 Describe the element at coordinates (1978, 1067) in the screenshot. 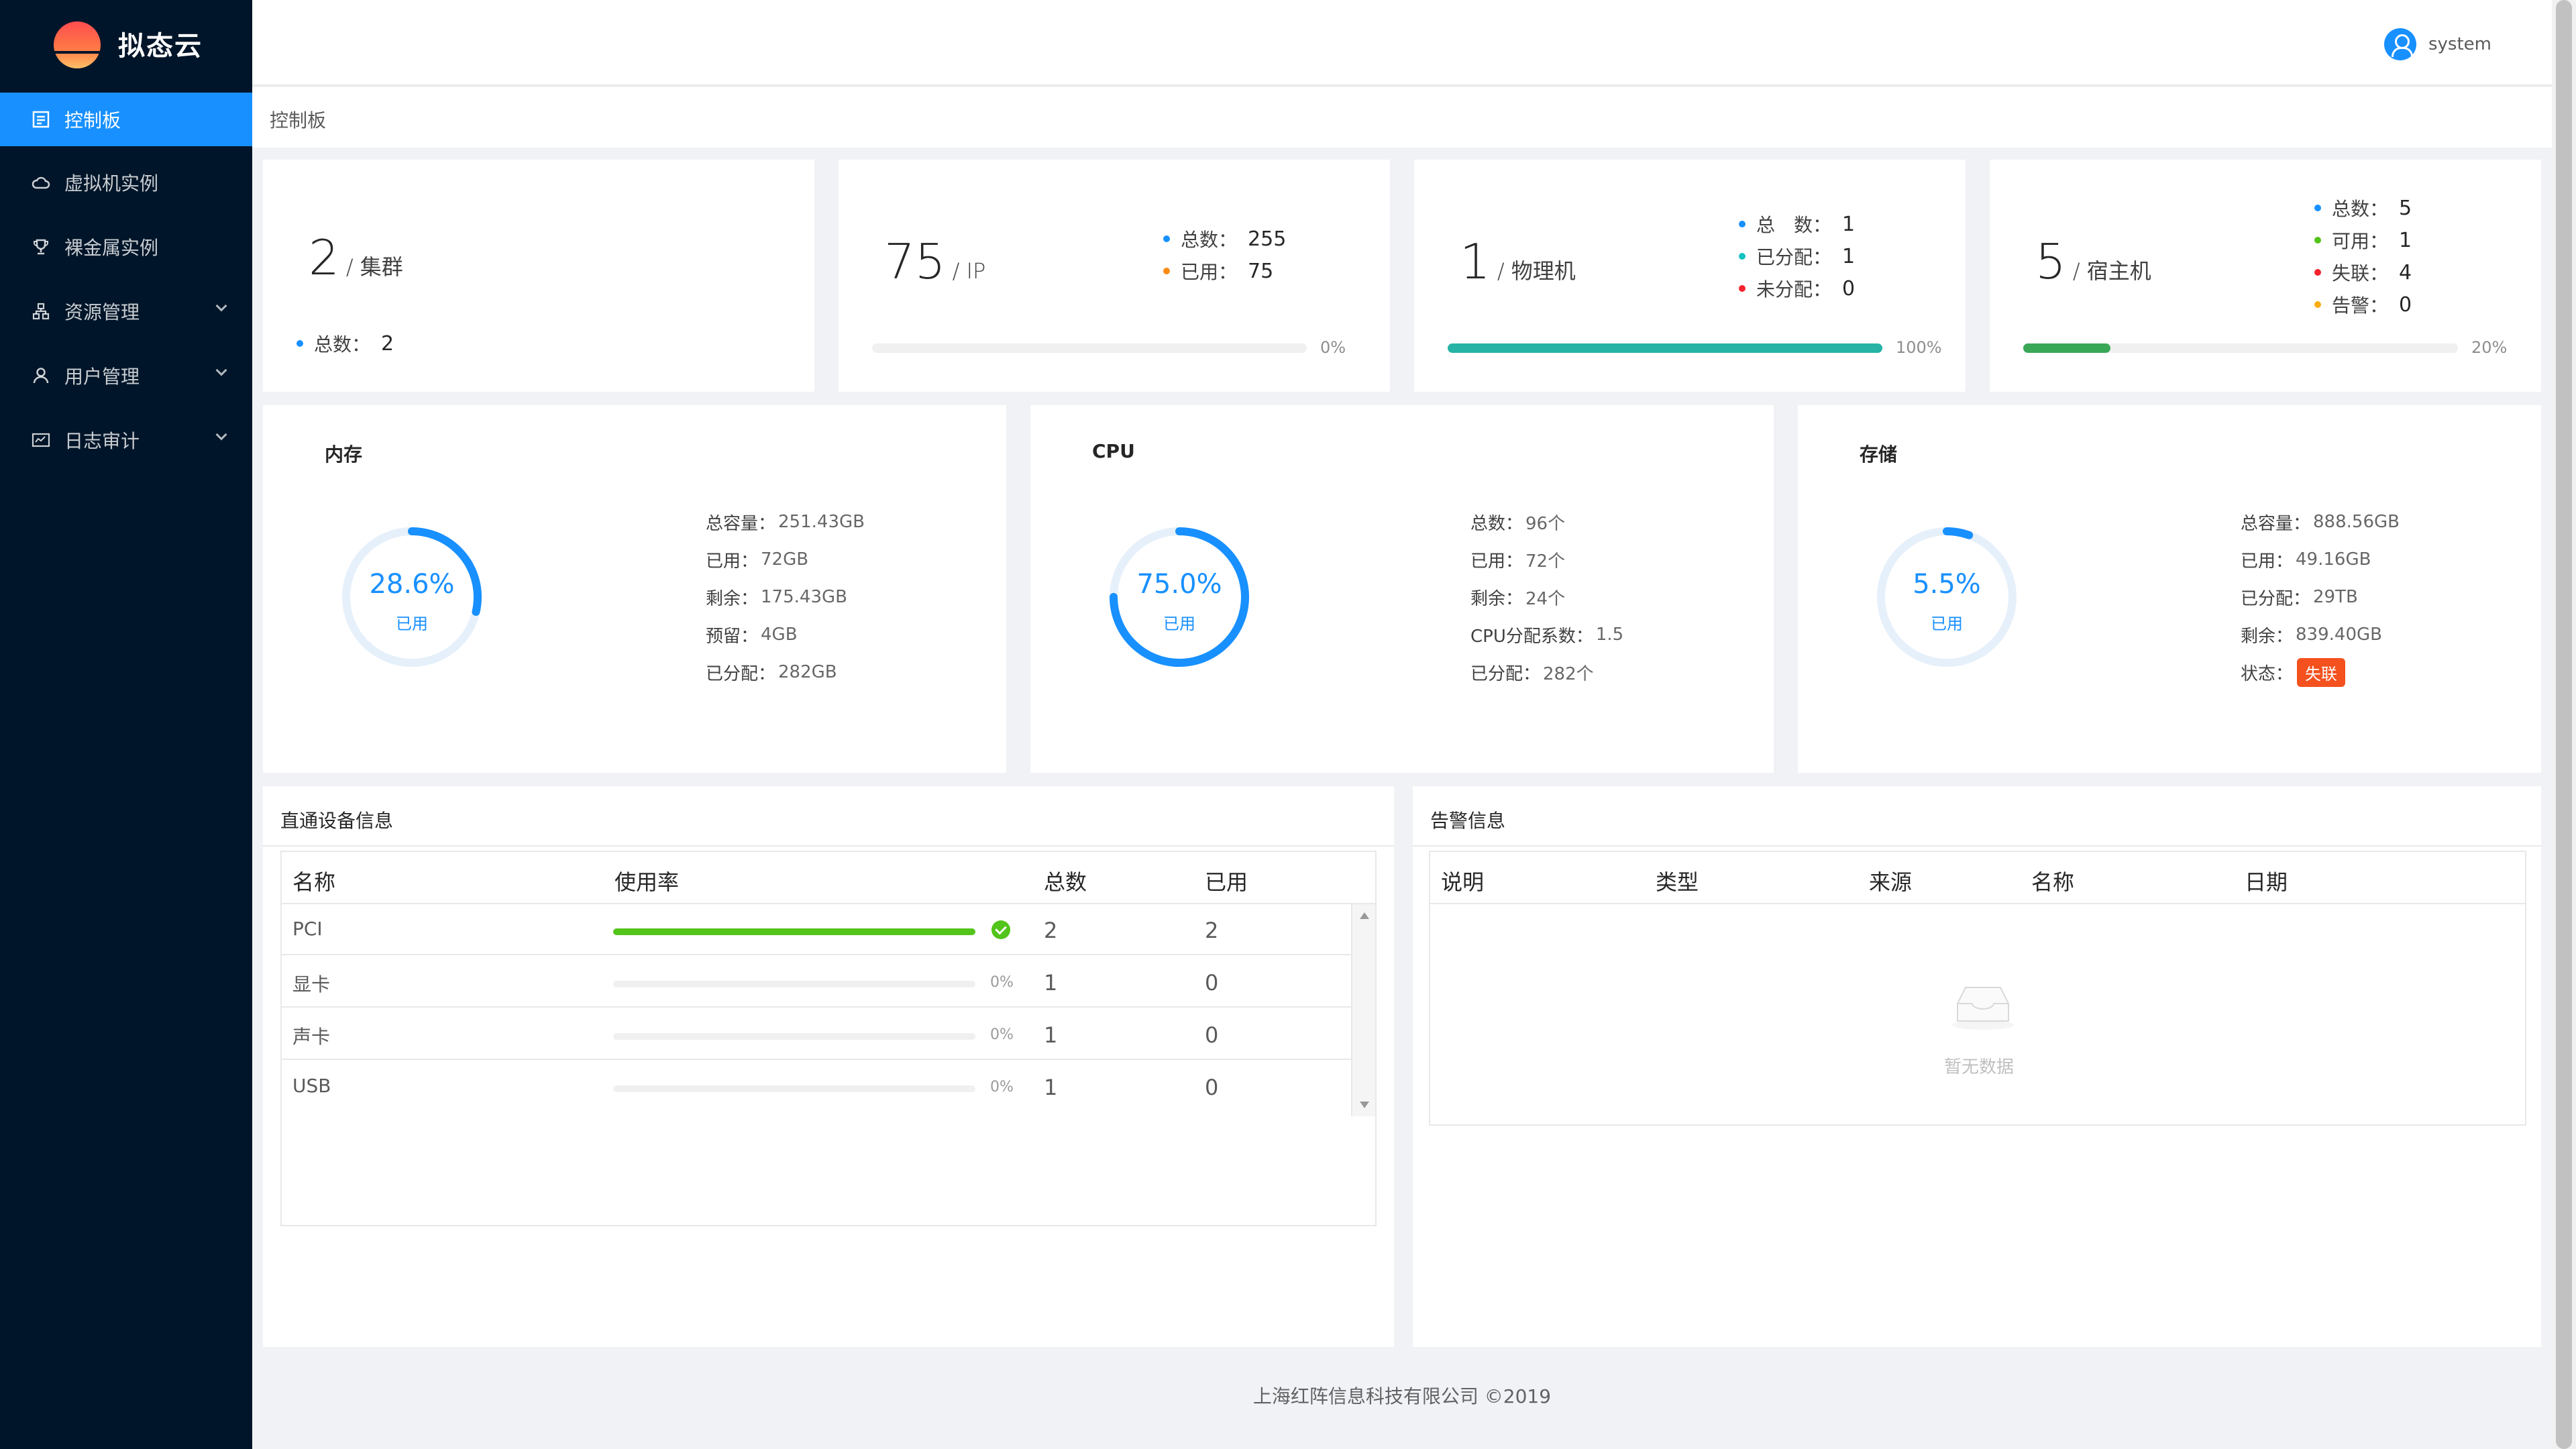

I see `empty-state-text: 暂无数据` at that location.